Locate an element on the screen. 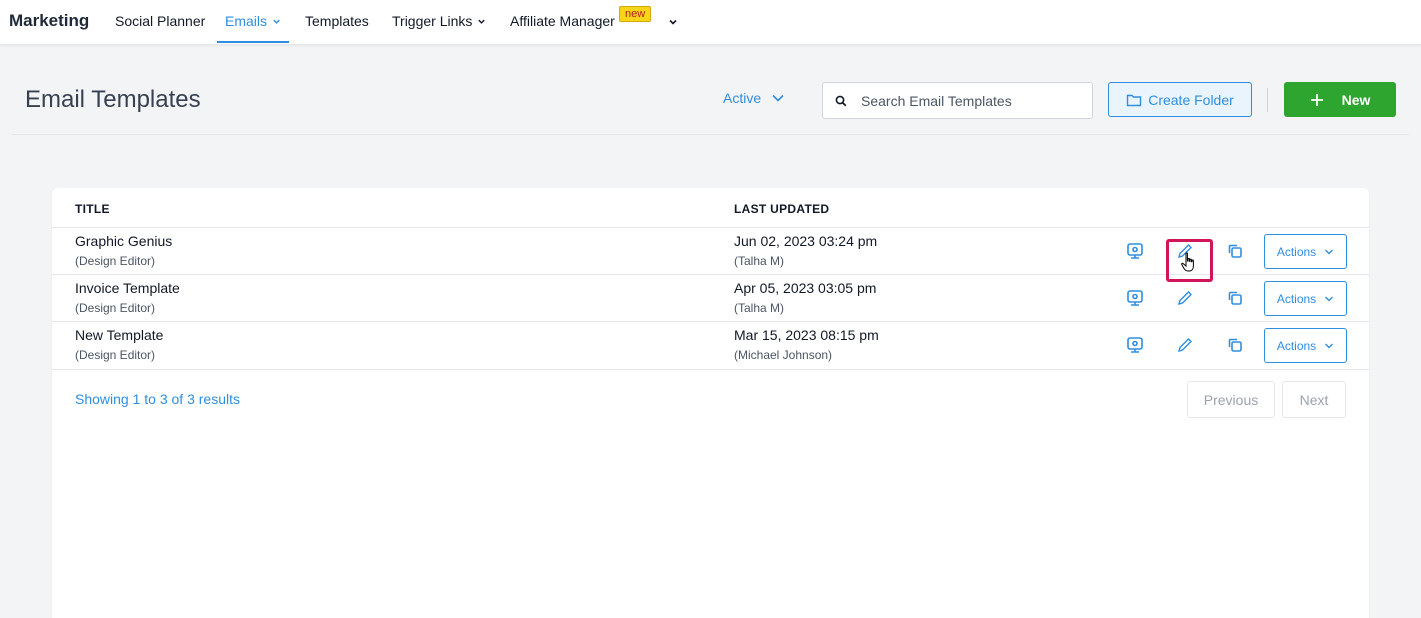 The height and width of the screenshot is (618, 1421). nav-item-label: Emails is located at coordinates (246, 21).